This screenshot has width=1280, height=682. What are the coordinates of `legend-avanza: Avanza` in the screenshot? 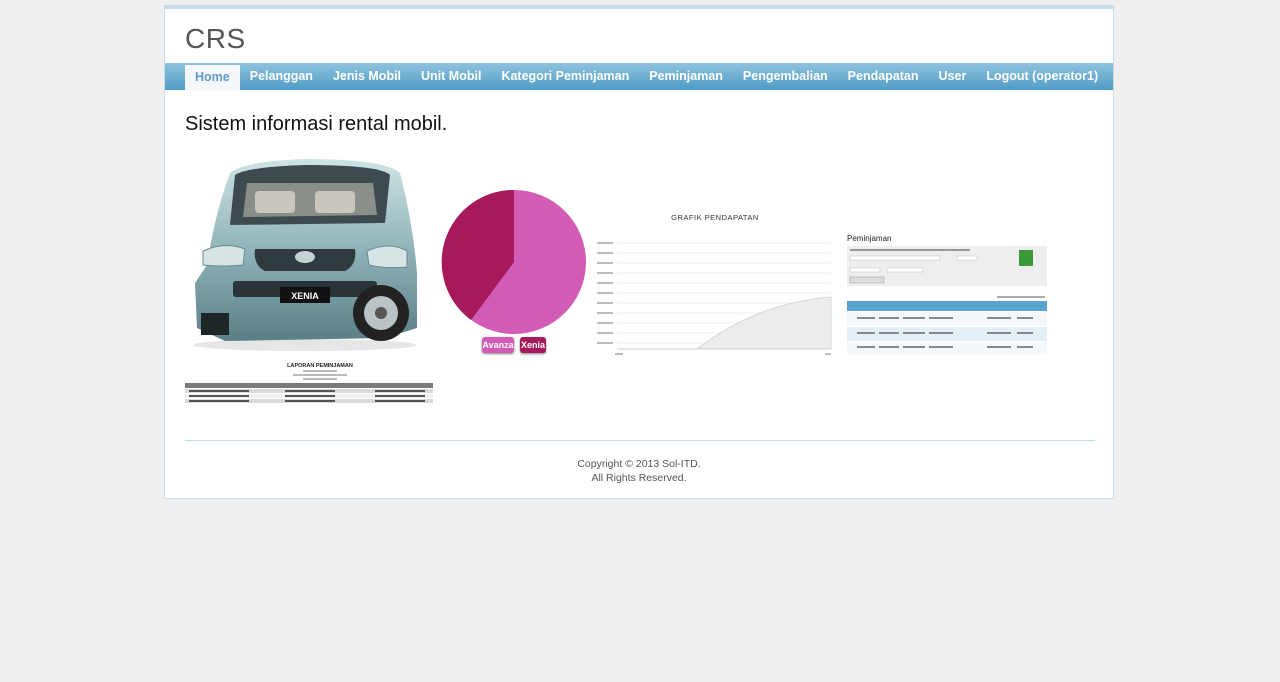 It's located at (498, 345).